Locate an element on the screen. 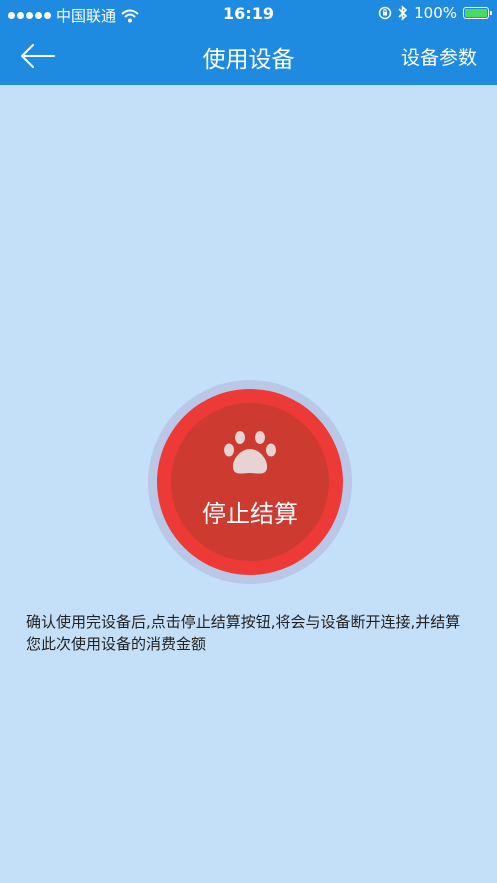 This screenshot has width=497, height=883. stop-button-label: 停止结算 is located at coordinates (250, 514).